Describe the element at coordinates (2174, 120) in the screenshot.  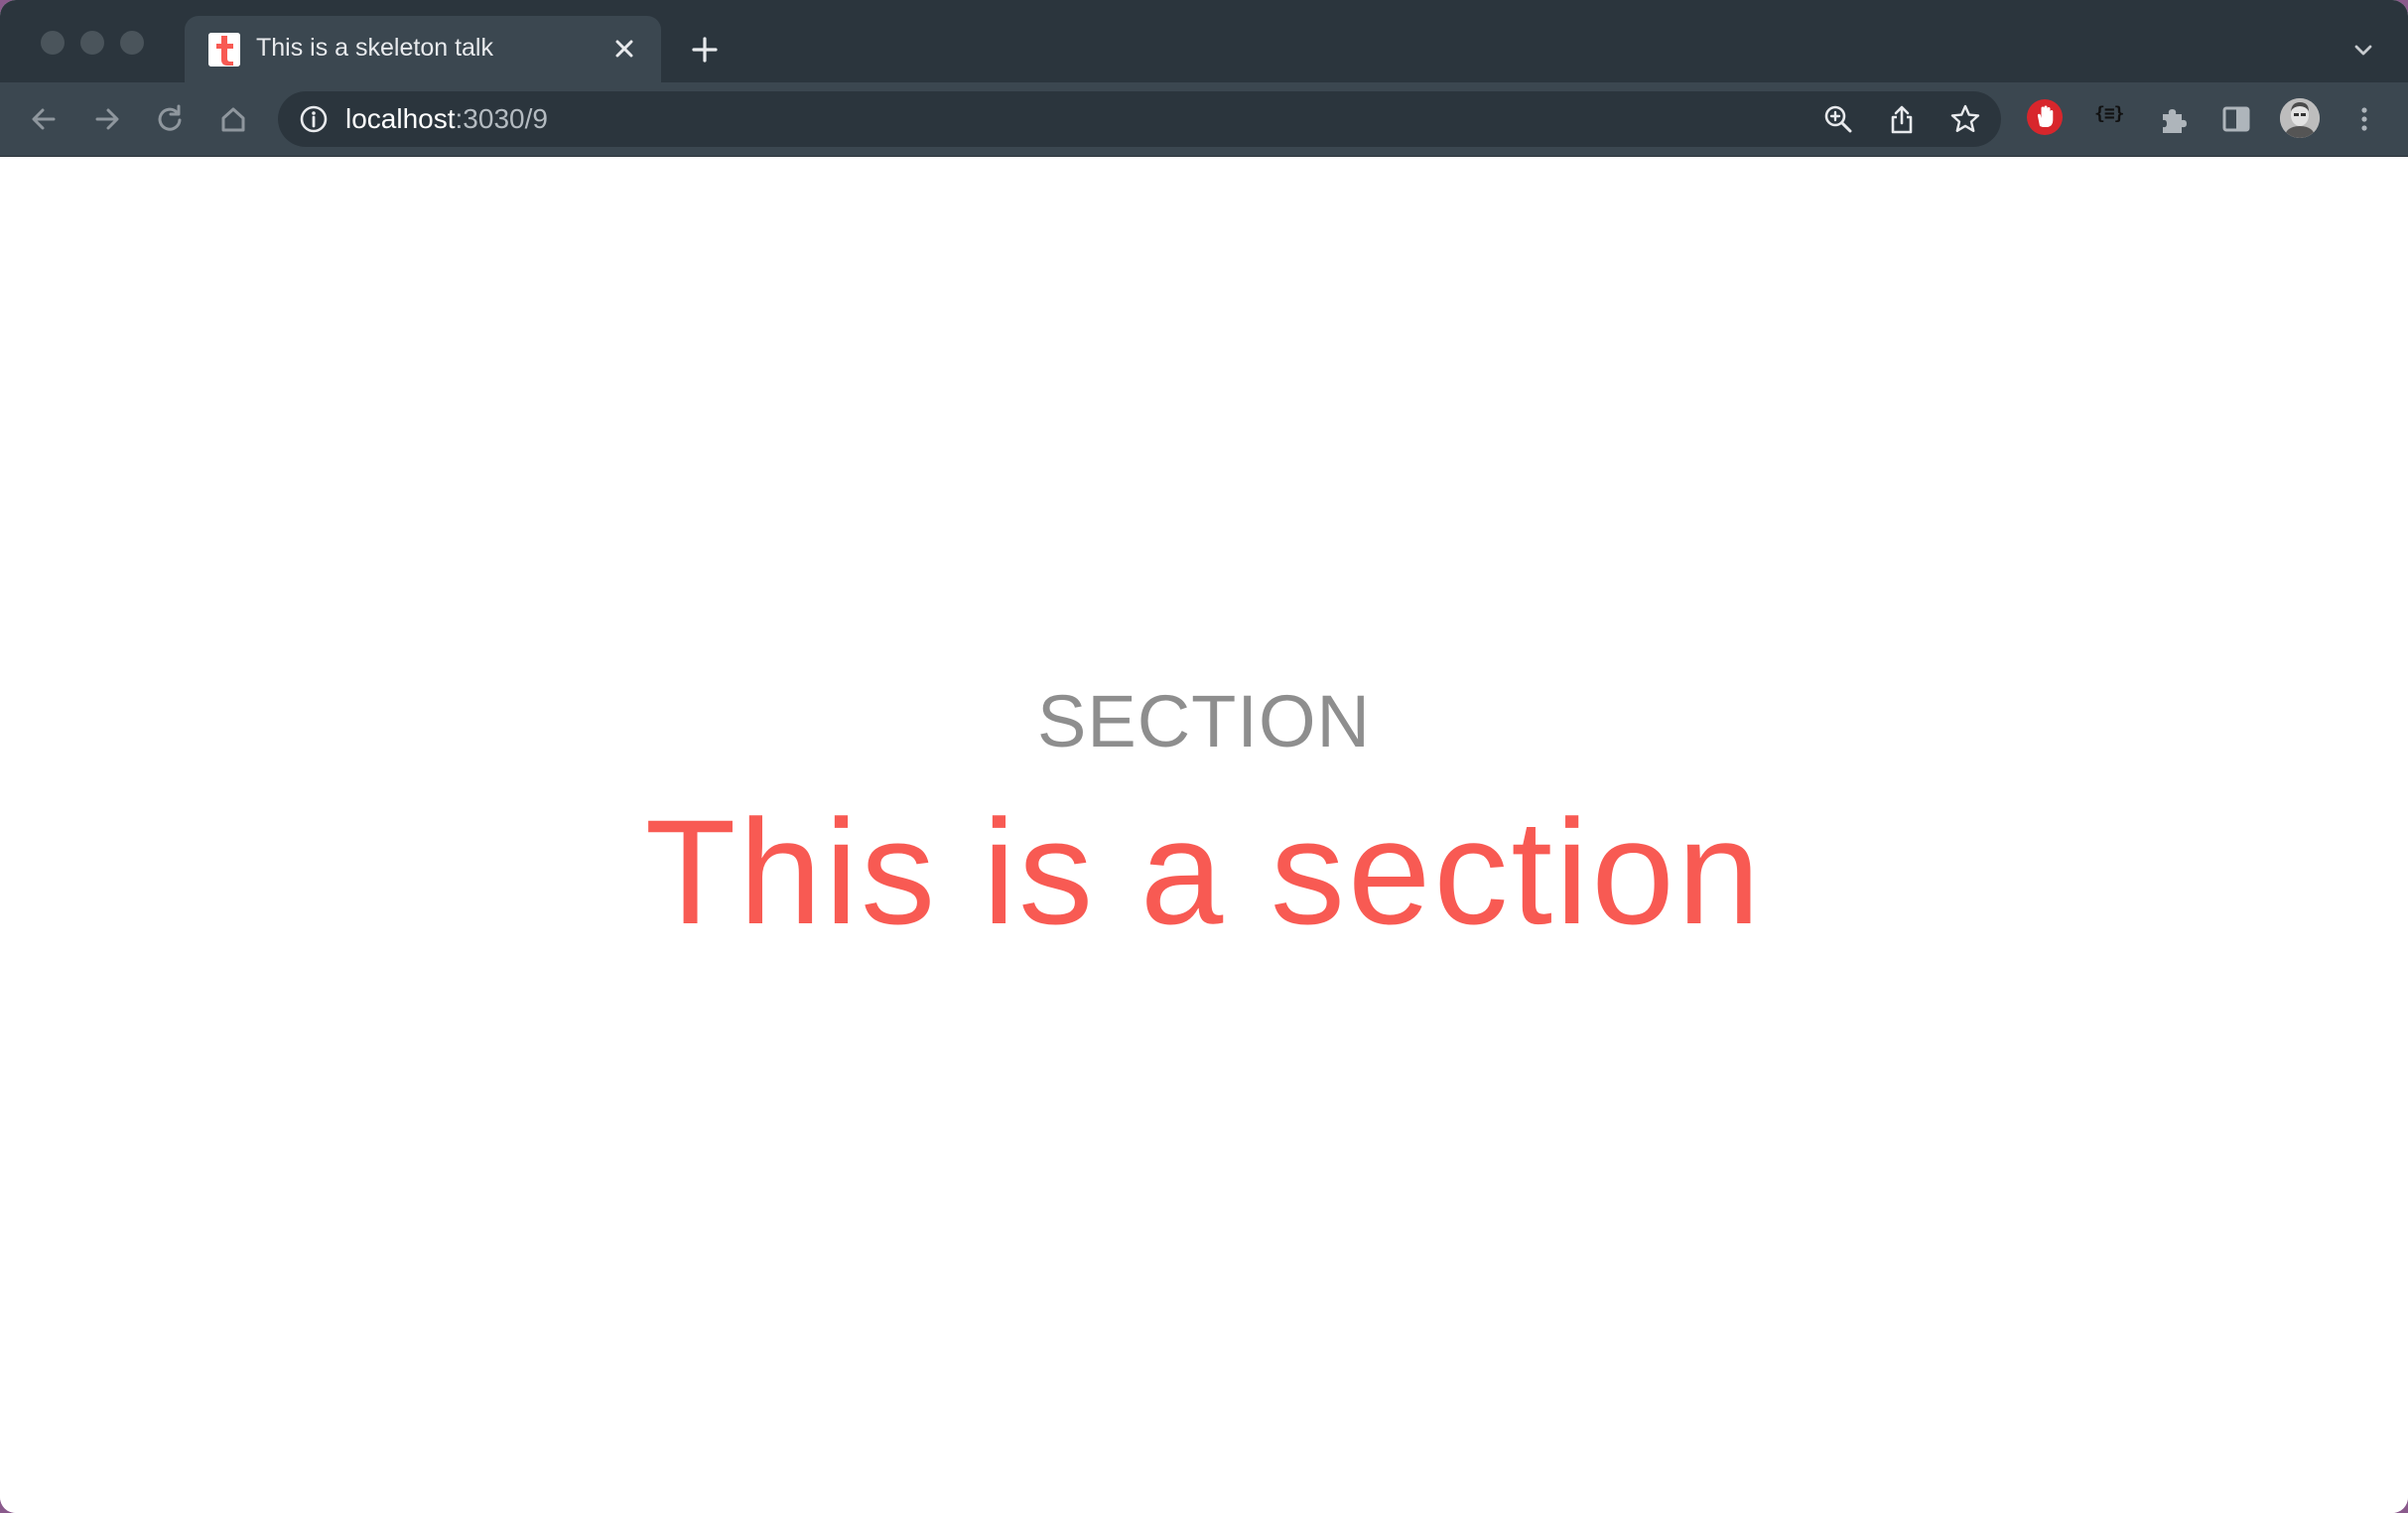
I see `extensions-puzzle-icon` at that location.